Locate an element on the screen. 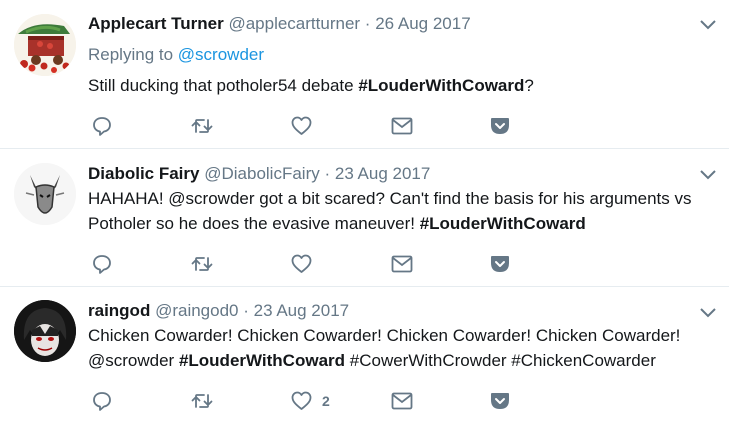 Image resolution: width=729 pixels, height=435 pixels. display-name: Applecart Turner is located at coordinates (156, 23).